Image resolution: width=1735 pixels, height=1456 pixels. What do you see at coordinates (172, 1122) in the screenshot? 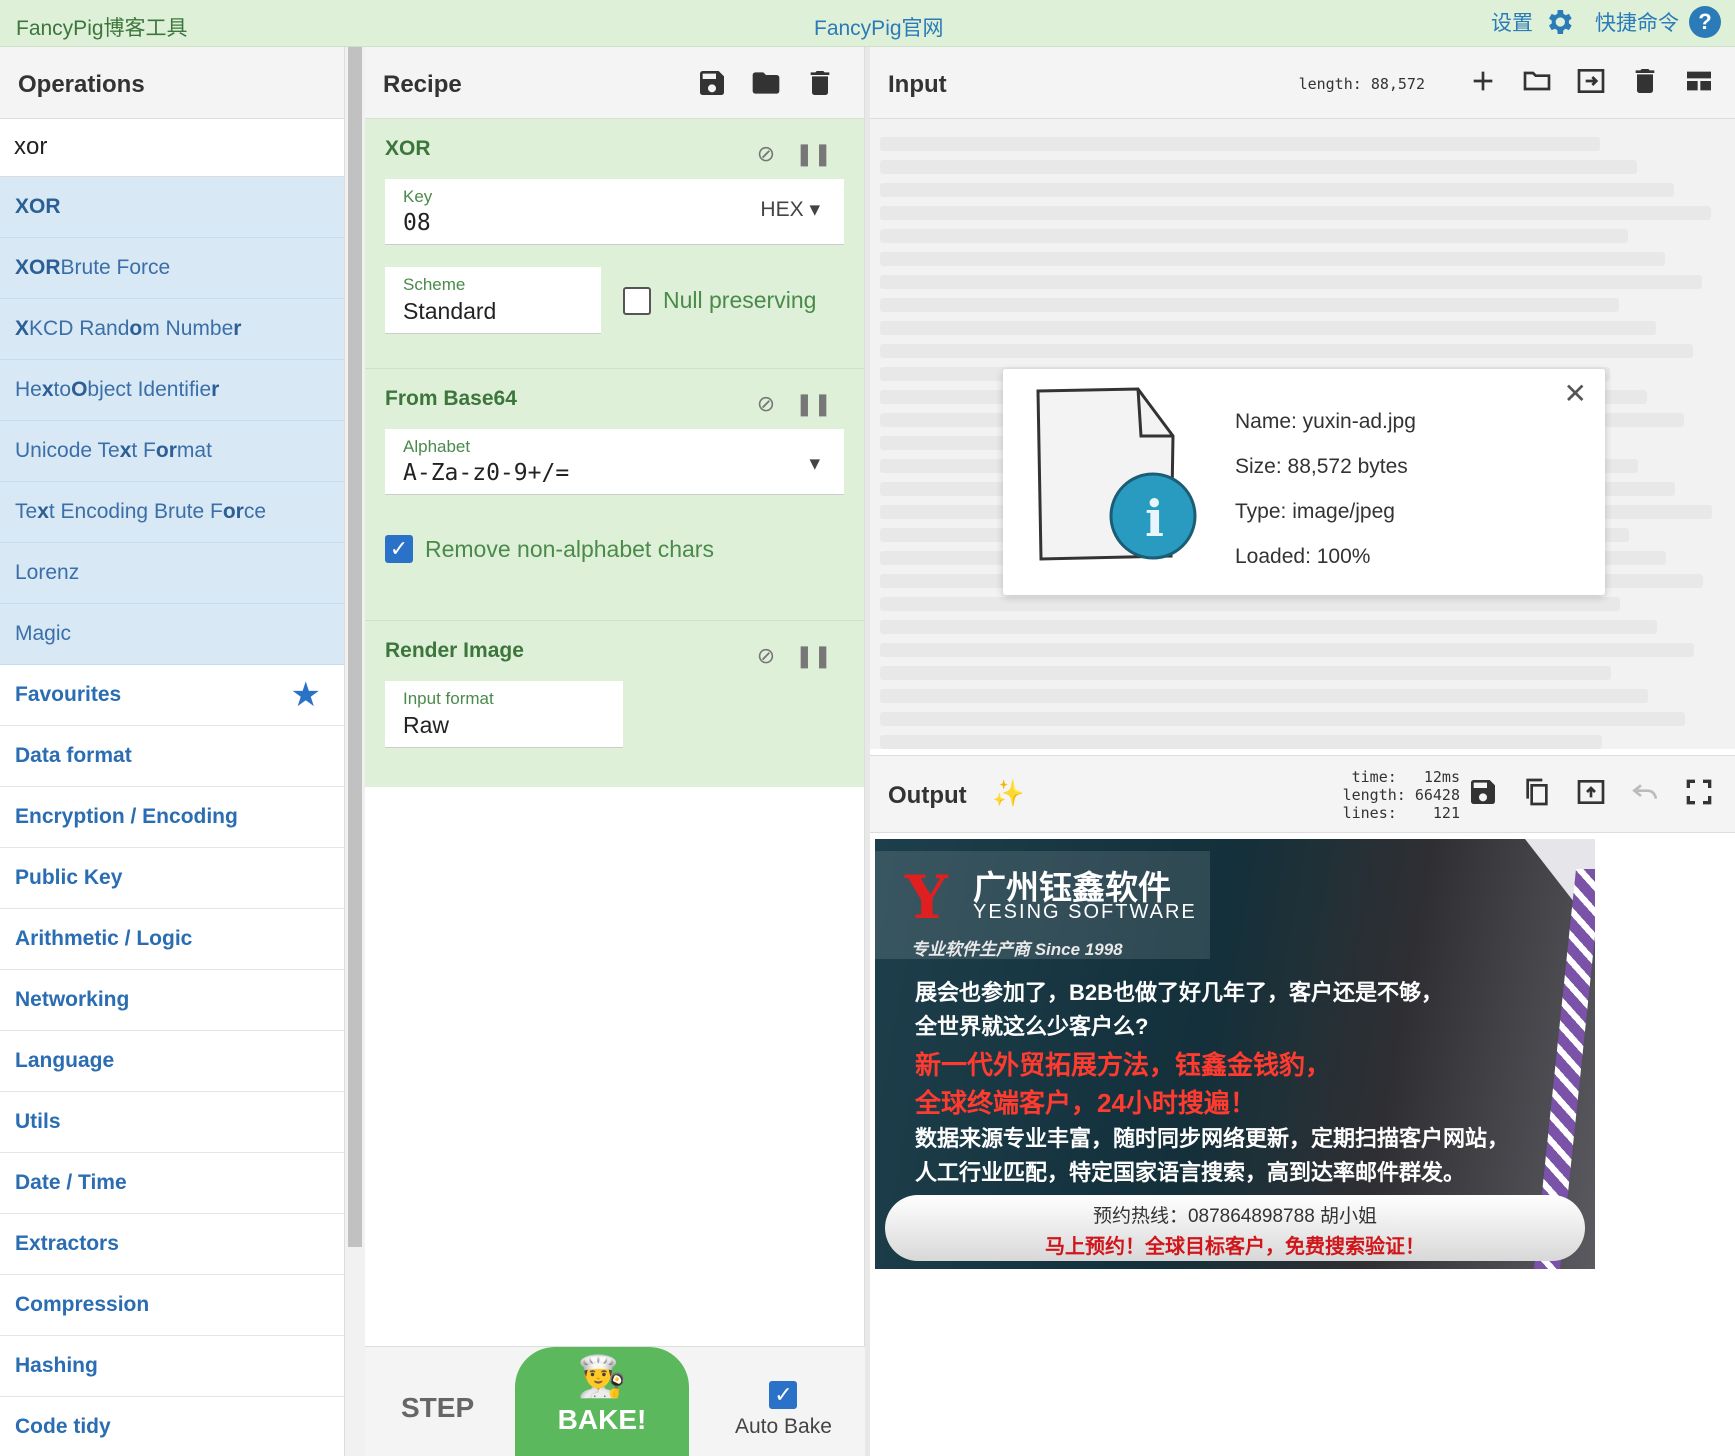
I see `category-item: Utils` at bounding box center [172, 1122].